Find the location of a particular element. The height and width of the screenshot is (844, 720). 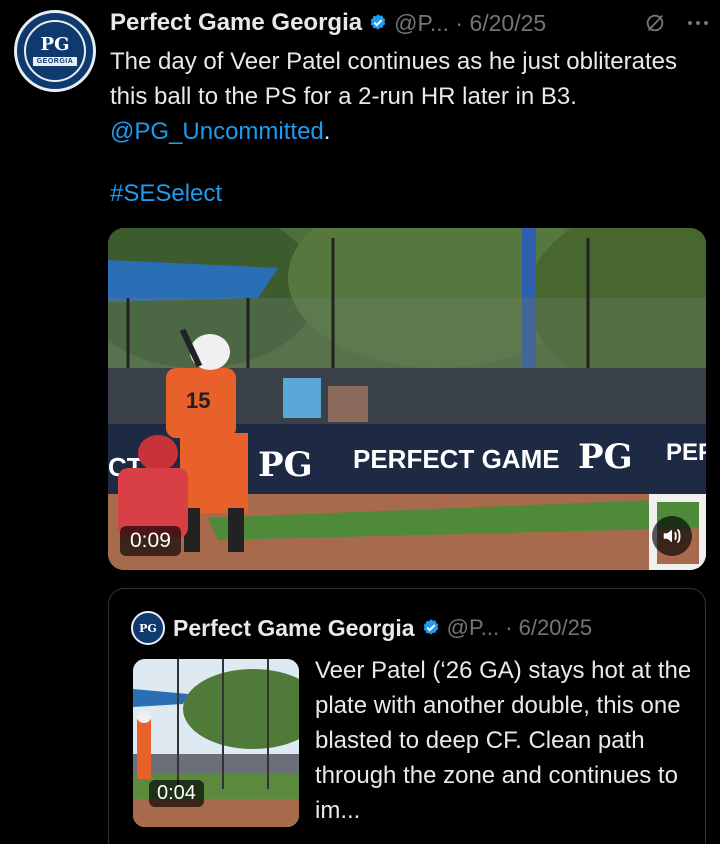

volume-icon is located at coordinates (672, 536).